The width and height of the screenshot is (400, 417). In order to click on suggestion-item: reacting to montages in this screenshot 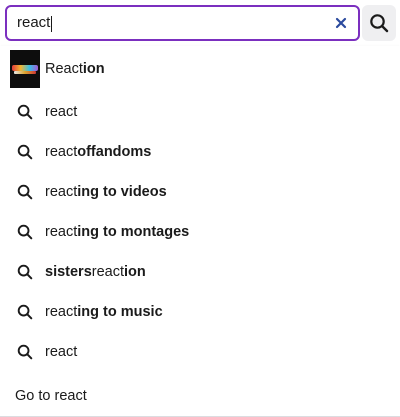, I will do `click(200, 232)`.